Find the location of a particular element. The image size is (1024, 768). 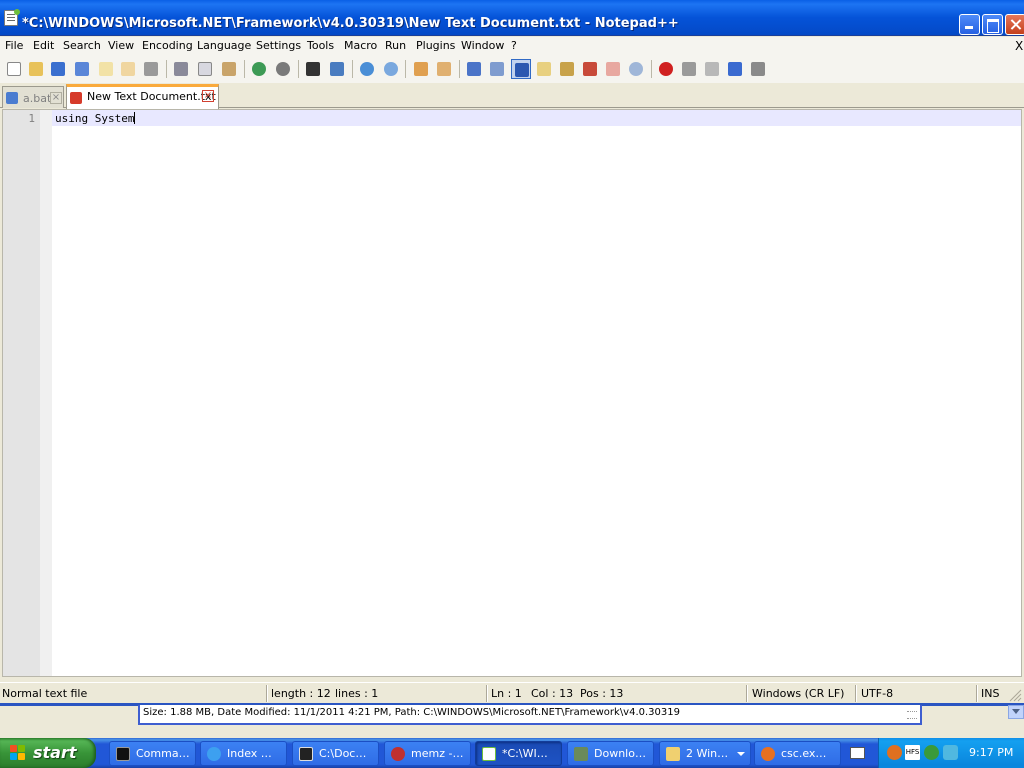

save-all-icon is located at coordinates (82, 69).